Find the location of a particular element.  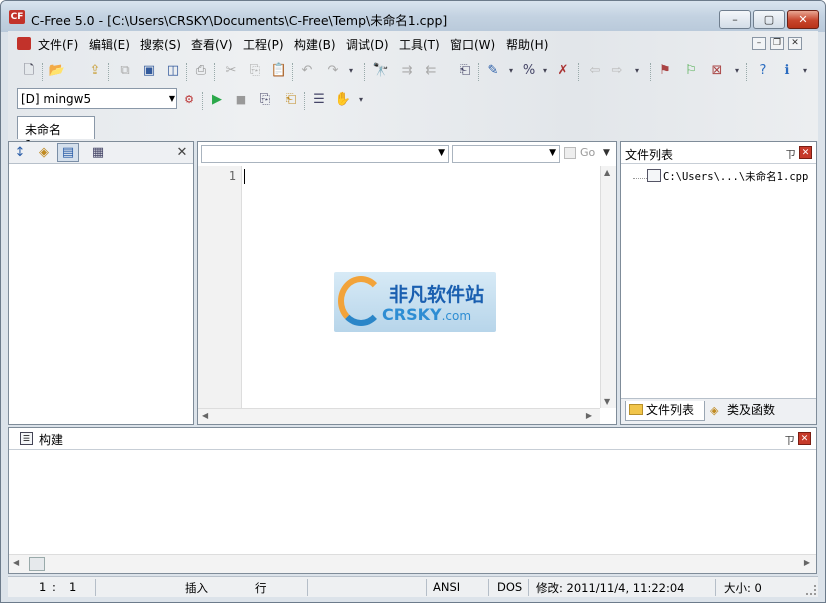

doc-icon is located at coordinates (24, 43).